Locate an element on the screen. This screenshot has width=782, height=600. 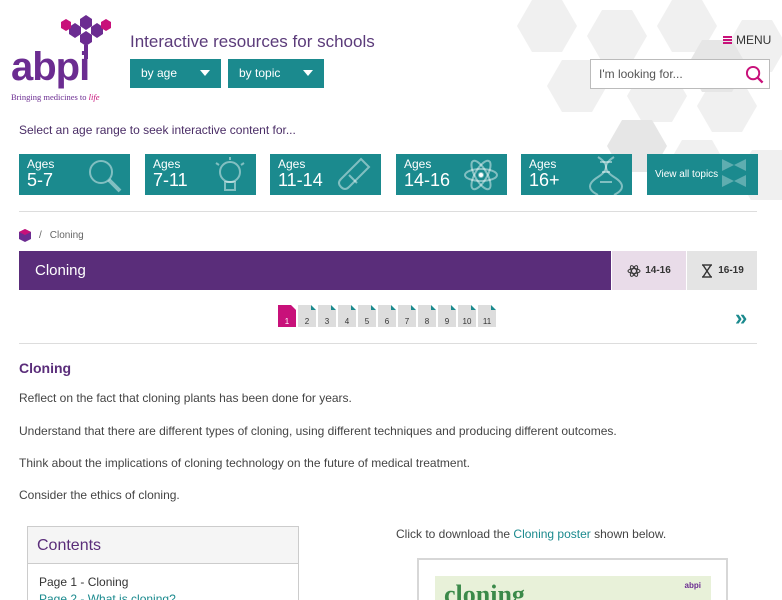
cloning-poster-link: Cloning poster is located at coordinates (551, 534).